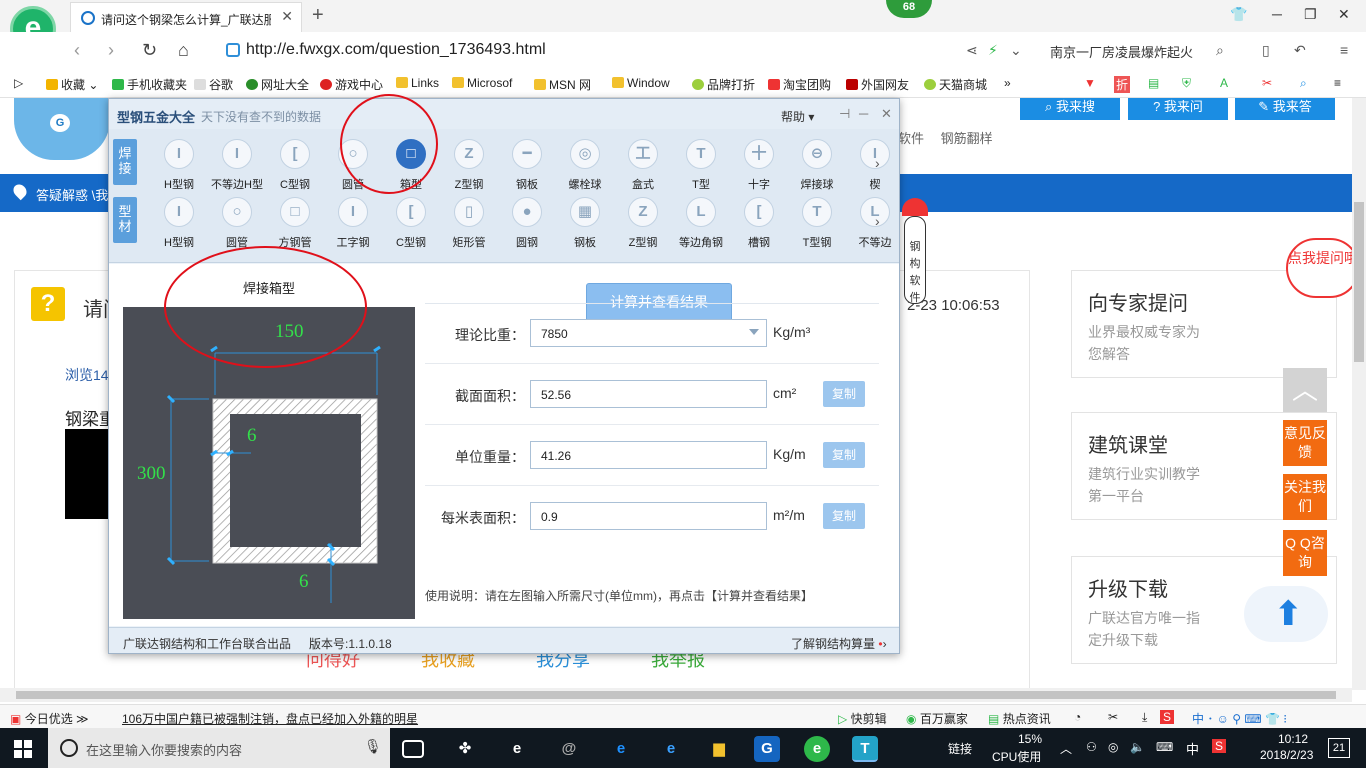  I want to click on fav-item: Window, so click(641, 83).